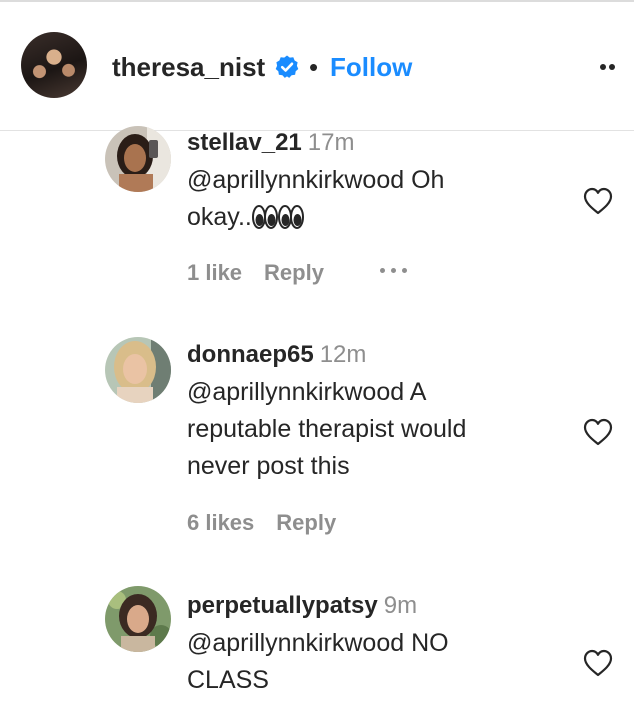 This screenshot has height=707, width=634. Describe the element at coordinates (219, 217) in the screenshot. I see `comment-text-line: okay..` at that location.